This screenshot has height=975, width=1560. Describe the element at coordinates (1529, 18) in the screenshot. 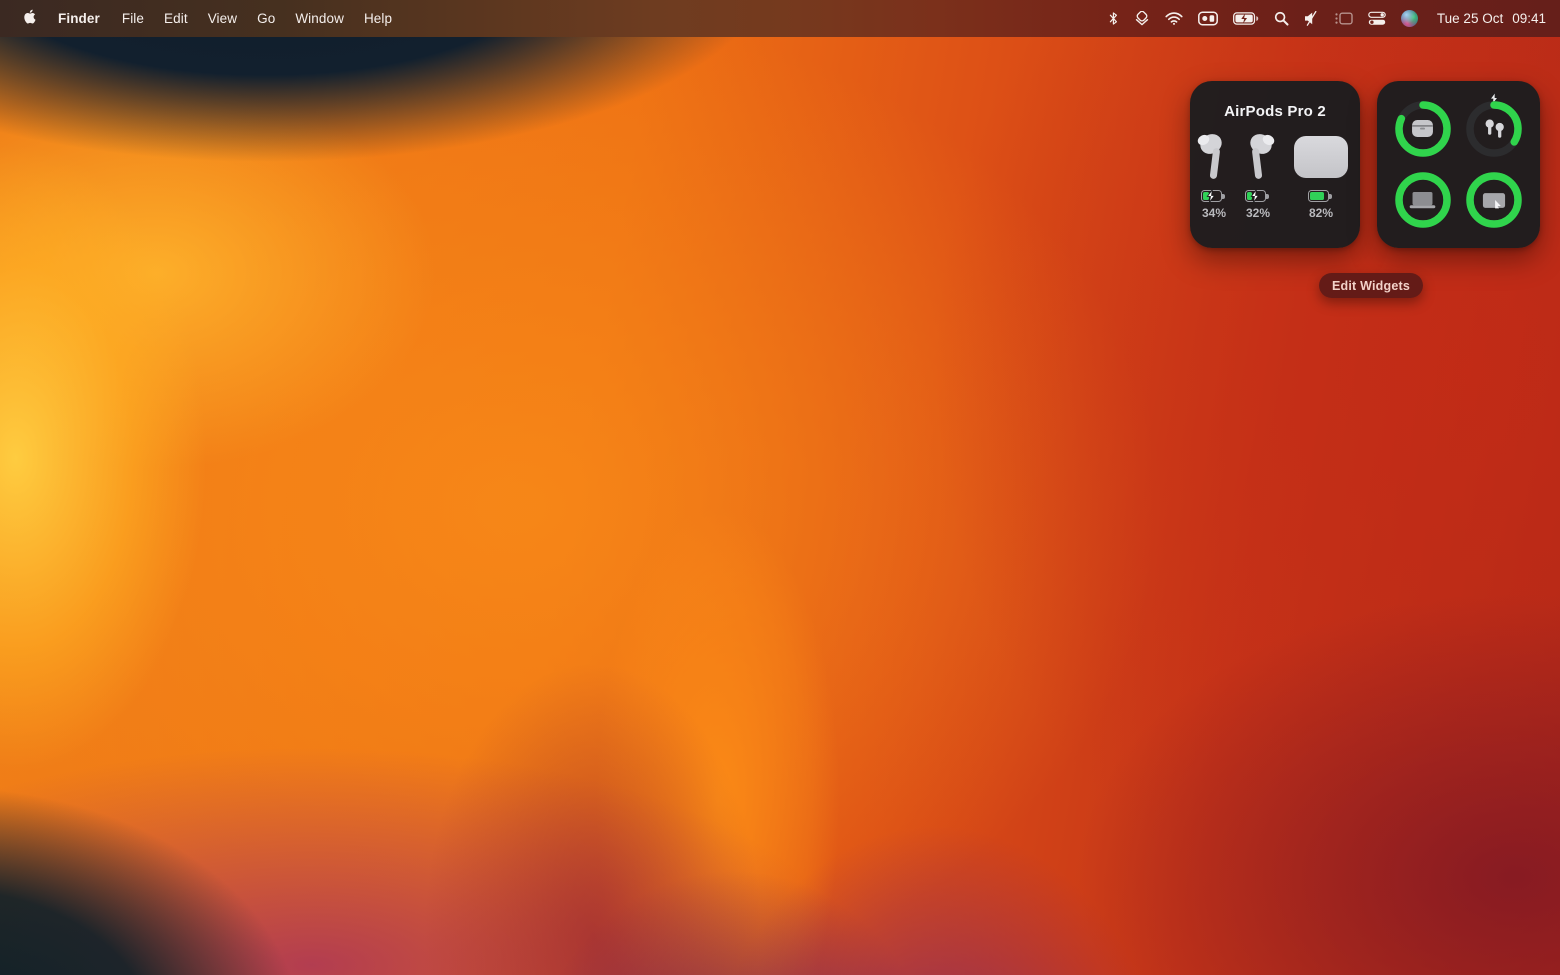

I see `clock-time: 09:41` at that location.